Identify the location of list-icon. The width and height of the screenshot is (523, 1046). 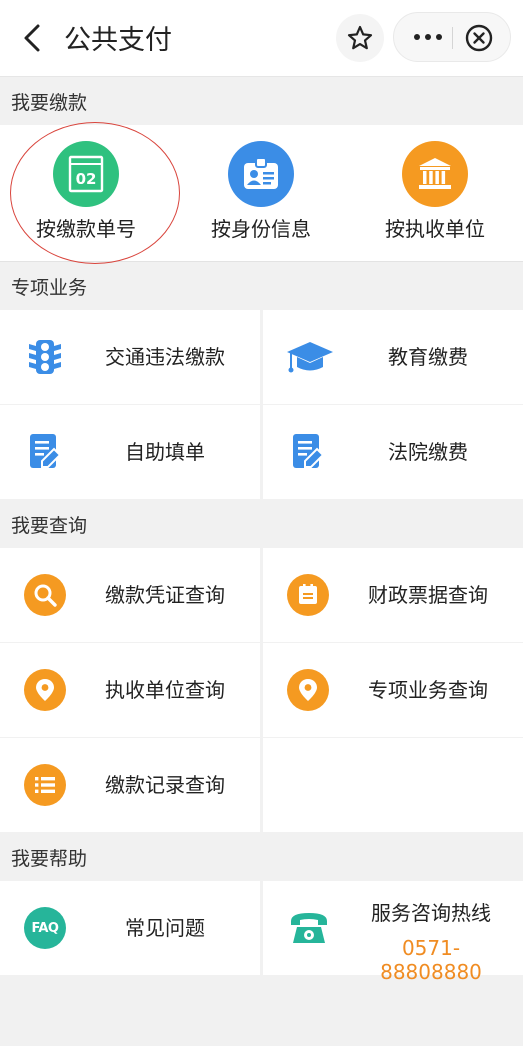
(45, 785).